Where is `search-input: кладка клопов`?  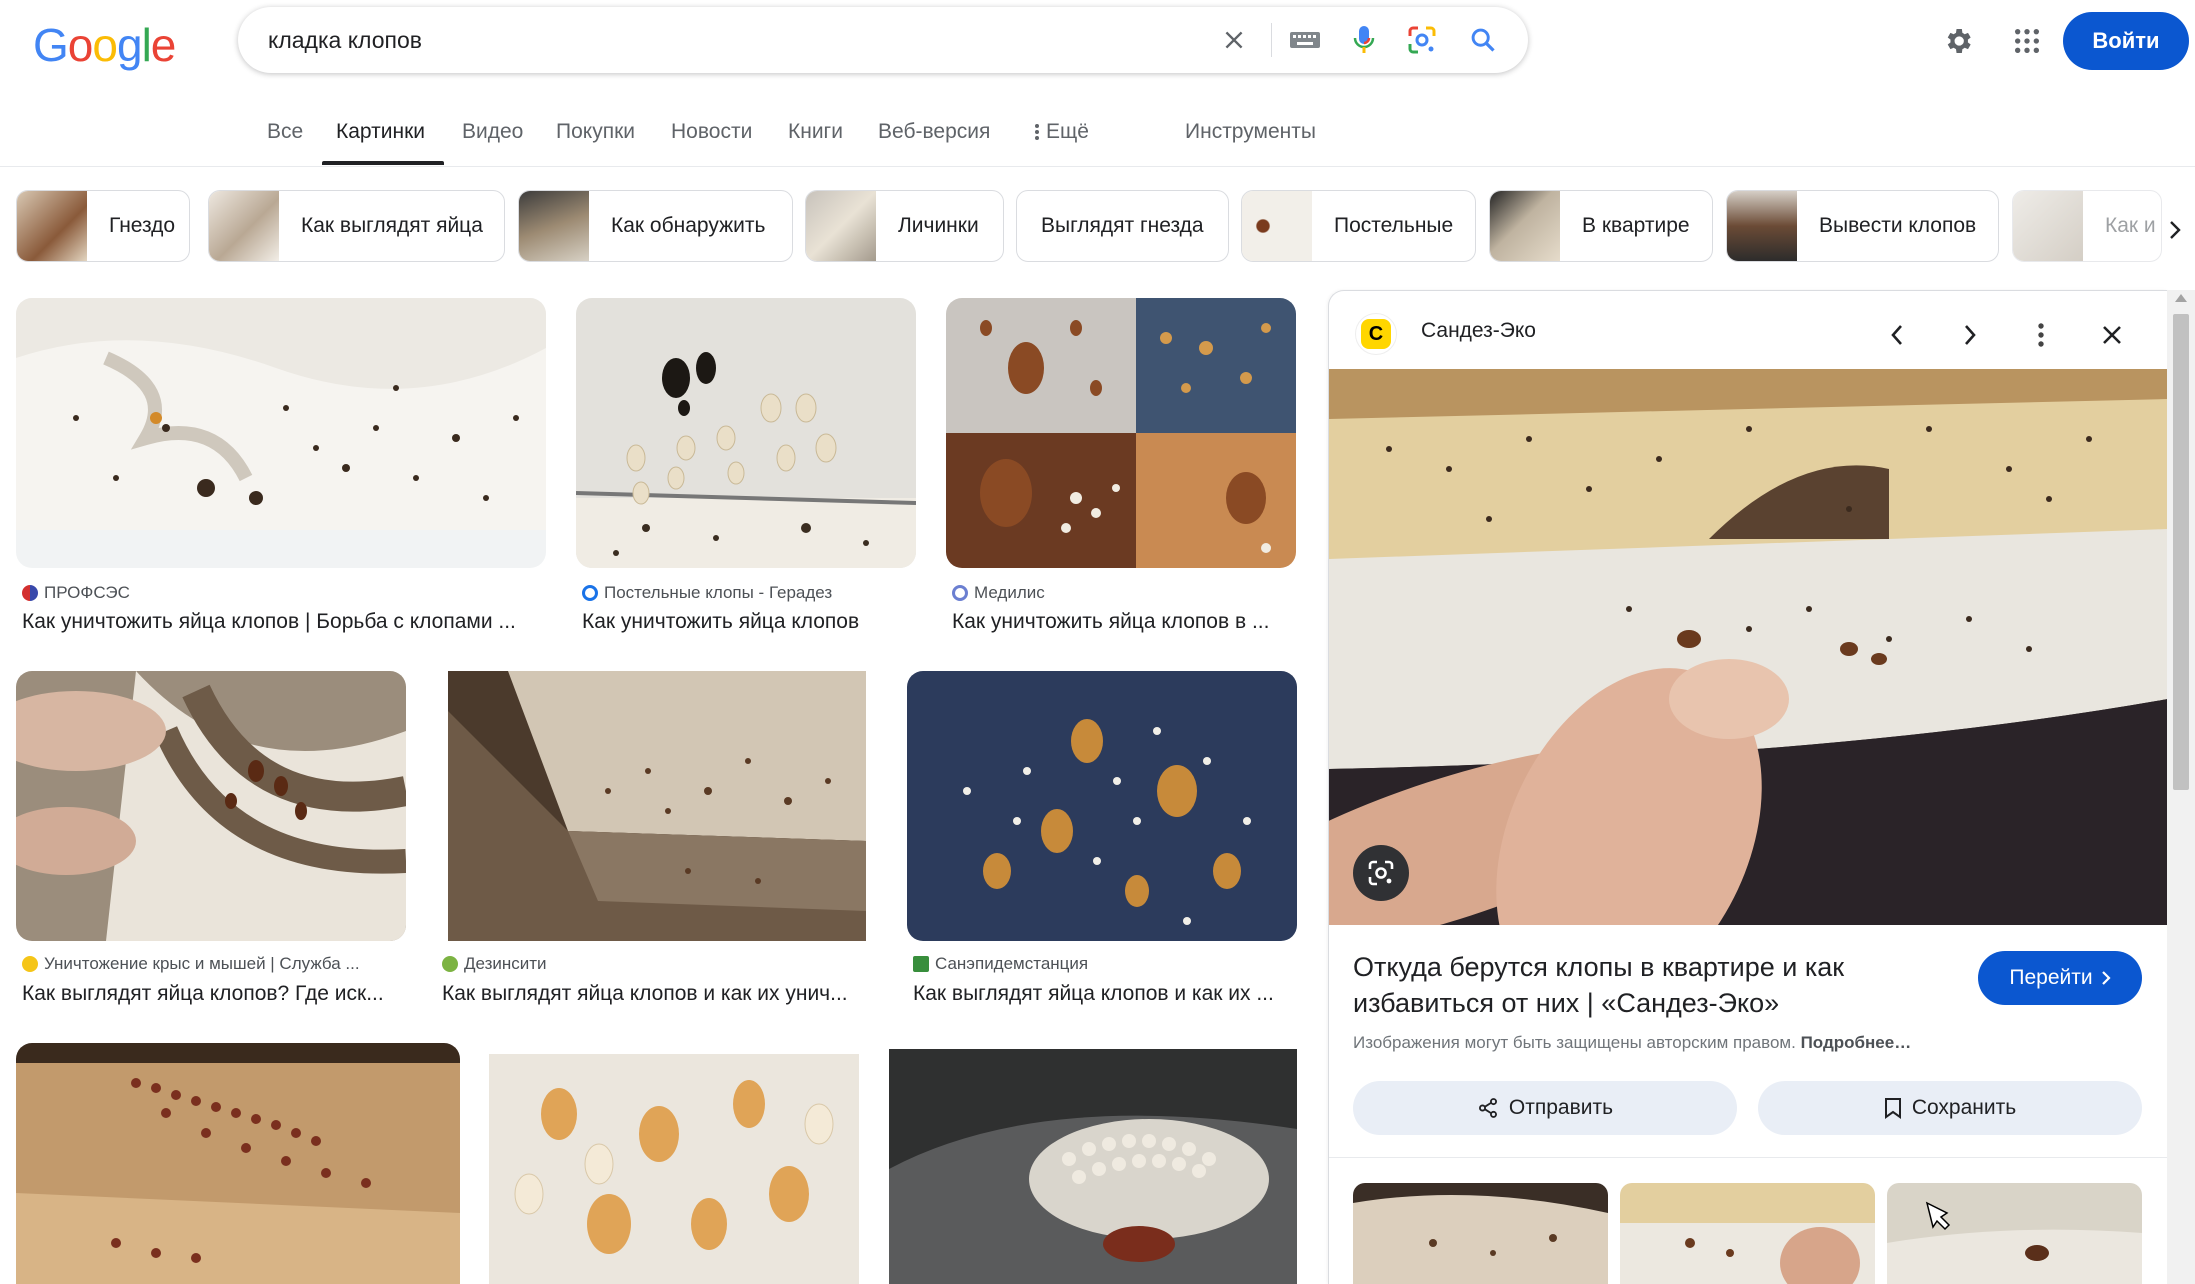 search-input: кладка клопов is located at coordinates (345, 40).